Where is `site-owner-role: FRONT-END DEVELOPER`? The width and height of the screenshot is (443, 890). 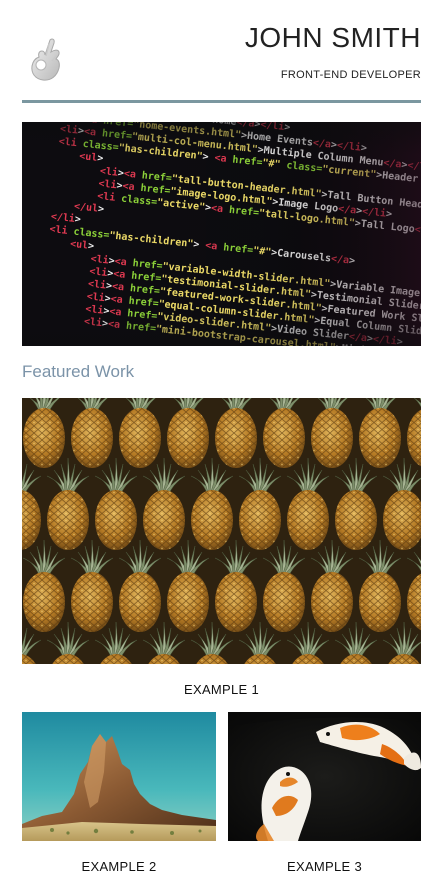
site-owner-role: FRONT-END DEVELOPER is located at coordinates (350, 75).